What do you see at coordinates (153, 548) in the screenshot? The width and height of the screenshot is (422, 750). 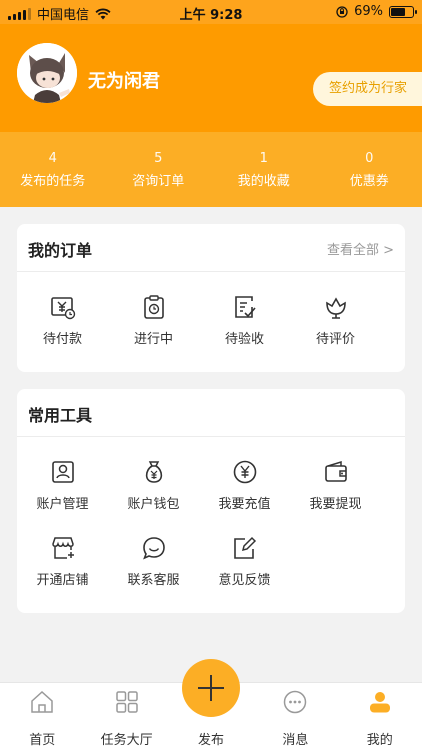 I see `chat-icon` at bounding box center [153, 548].